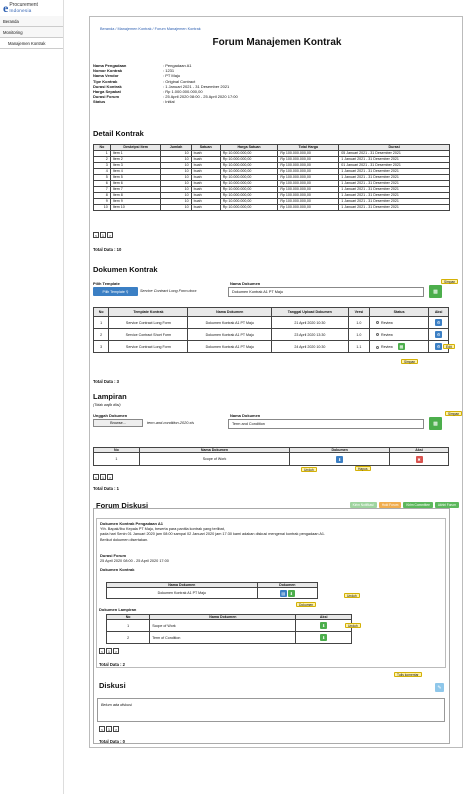  Describe the element at coordinates (394, 207) in the screenshot. I see `table-cell: 1 Januari 2021 - 31 Desember 2021` at that location.